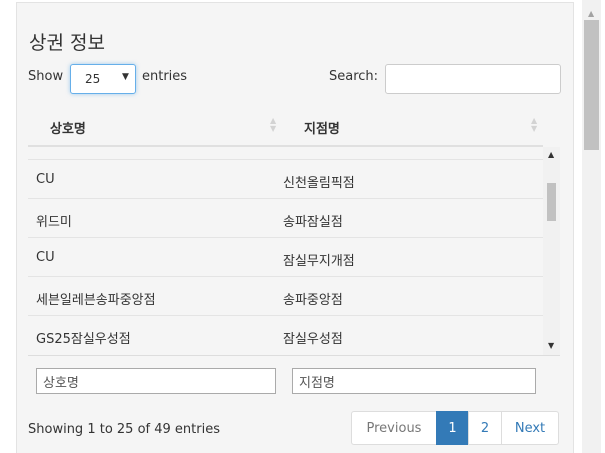 This screenshot has width=605, height=453. I want to click on search-label: Search:, so click(354, 76).